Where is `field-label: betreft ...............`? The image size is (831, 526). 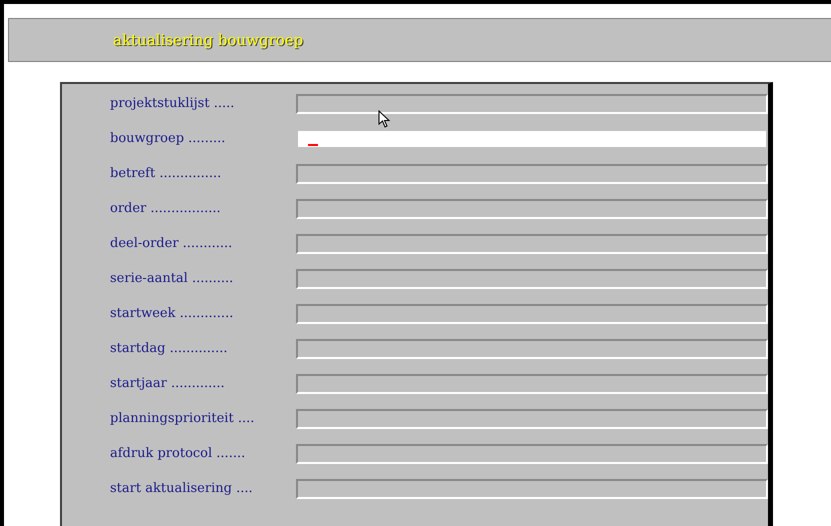 field-label: betreft ............... is located at coordinates (166, 174).